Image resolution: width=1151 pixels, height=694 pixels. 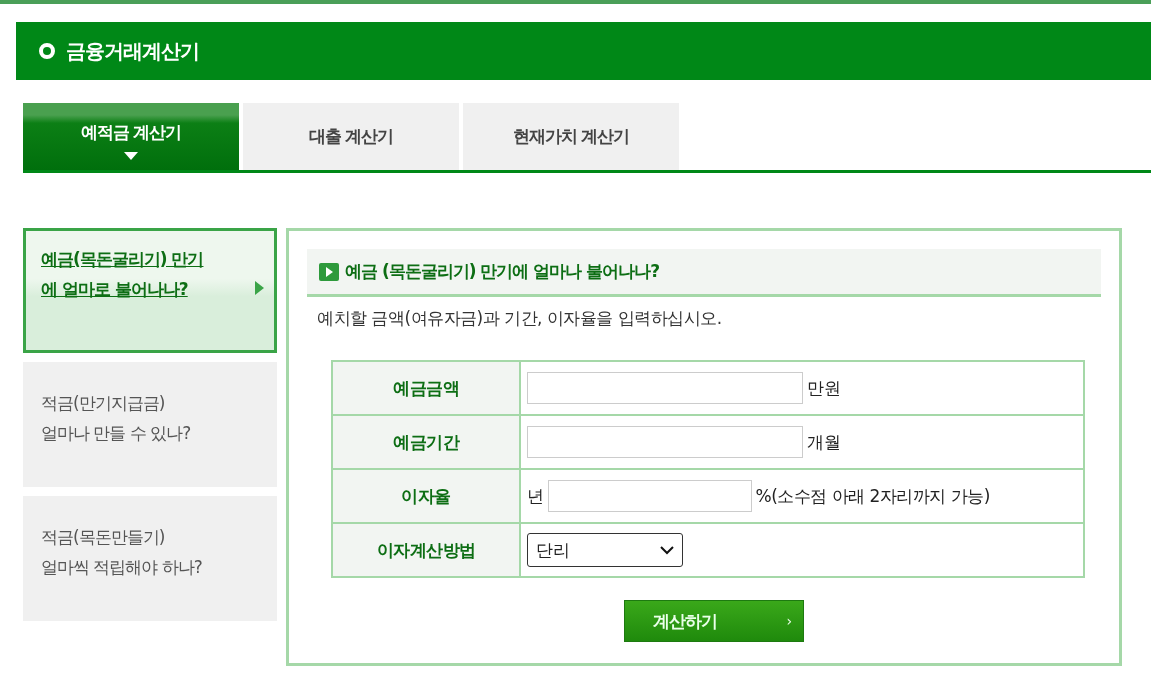 What do you see at coordinates (426, 442) in the screenshot?
I see `field-label: 예금기간` at bounding box center [426, 442].